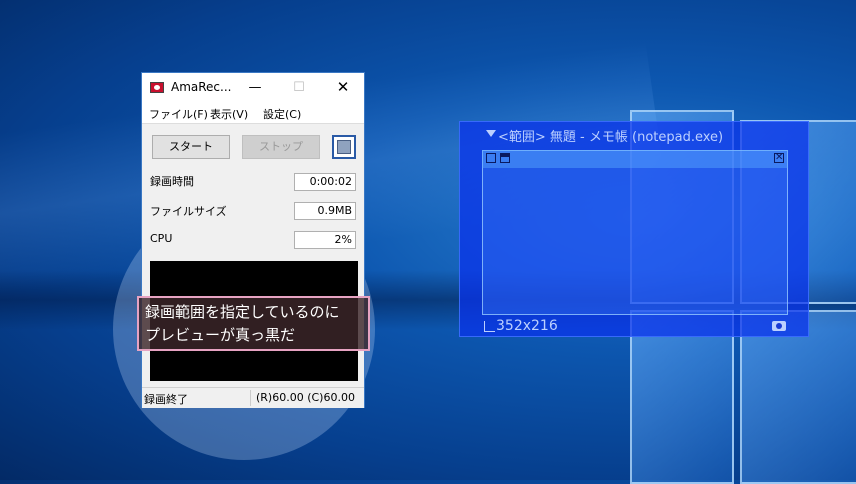 Image resolution: width=856 pixels, height=484 pixels. Describe the element at coordinates (178, 114) in the screenshot. I see `menu-file: ファイル(F)` at that location.